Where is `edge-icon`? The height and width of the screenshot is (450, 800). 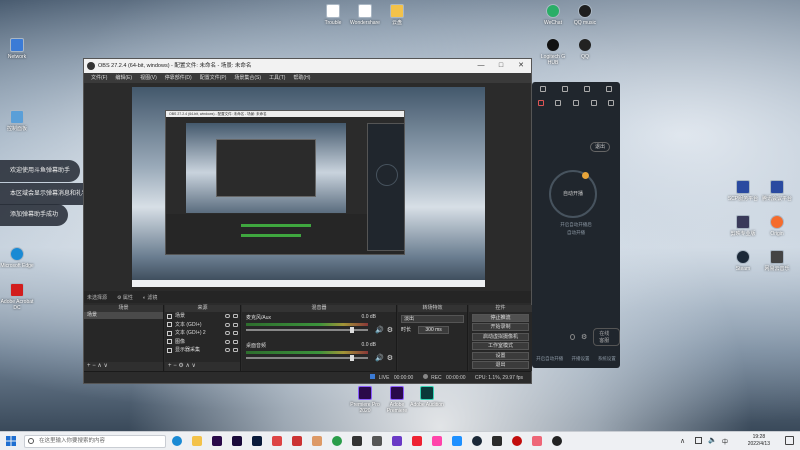
edge-icon is located at coordinates (177, 441).